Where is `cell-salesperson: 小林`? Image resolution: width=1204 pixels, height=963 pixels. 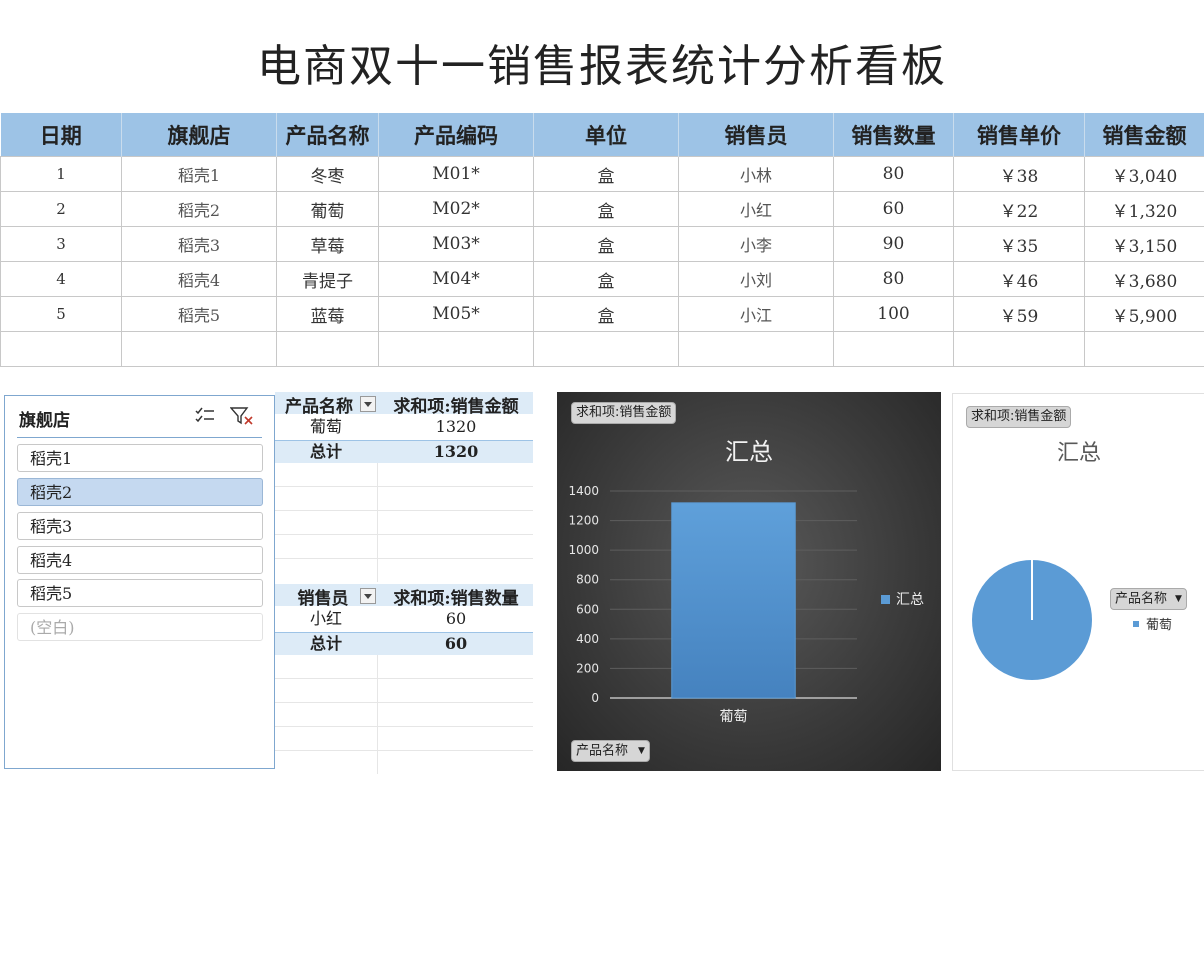
cell-salesperson: 小林 is located at coordinates (756, 174).